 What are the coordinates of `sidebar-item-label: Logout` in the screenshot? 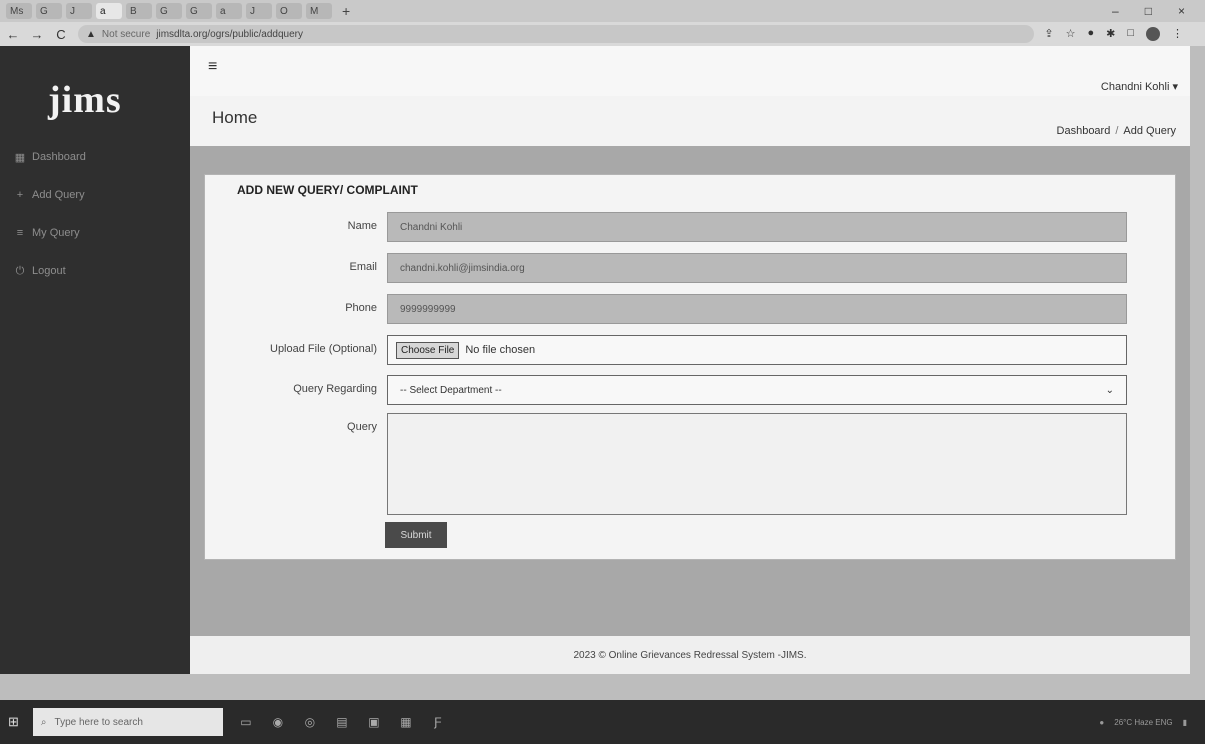 It's located at (49, 271).